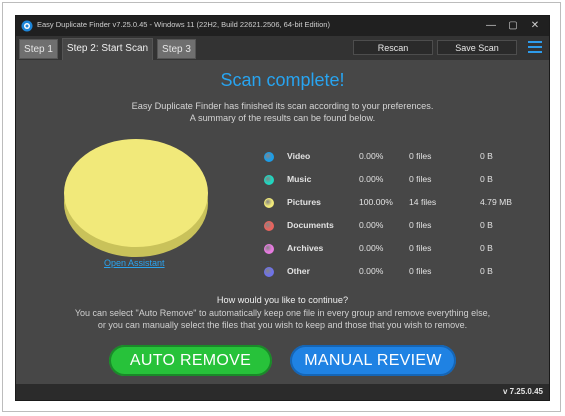 The width and height of the screenshot is (565, 416). Describe the element at coordinates (38, 49) in the screenshot. I see `tab-step-1: Step 1` at that location.